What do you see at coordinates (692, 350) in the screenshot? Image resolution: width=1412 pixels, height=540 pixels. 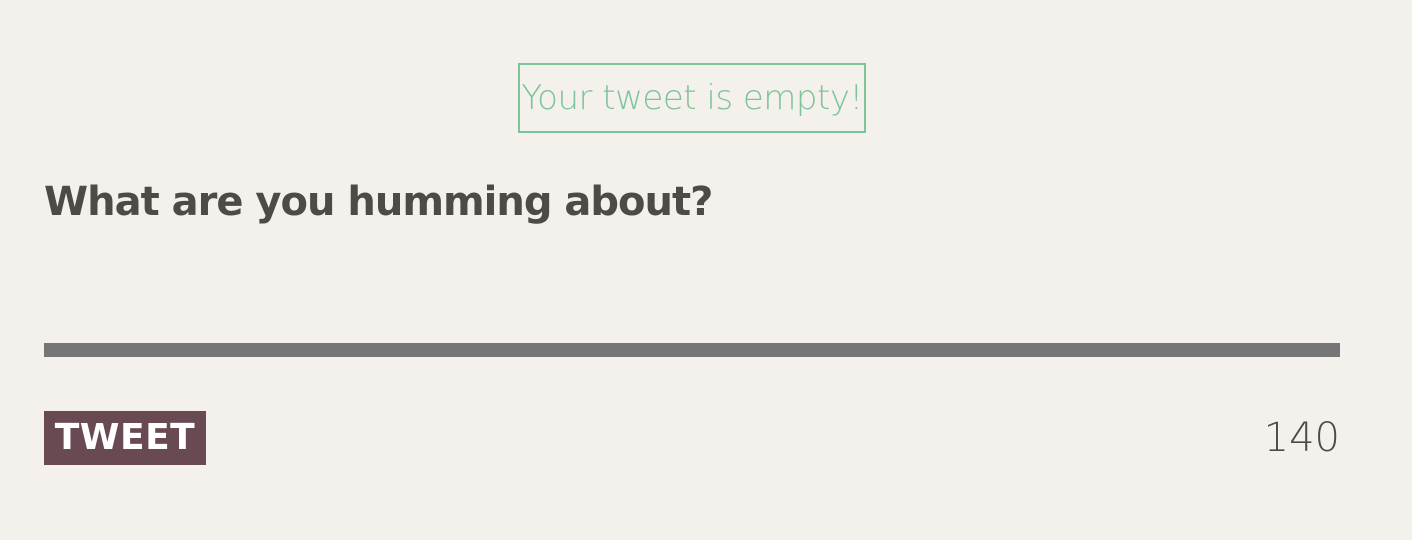 I see `input-underline` at bounding box center [692, 350].